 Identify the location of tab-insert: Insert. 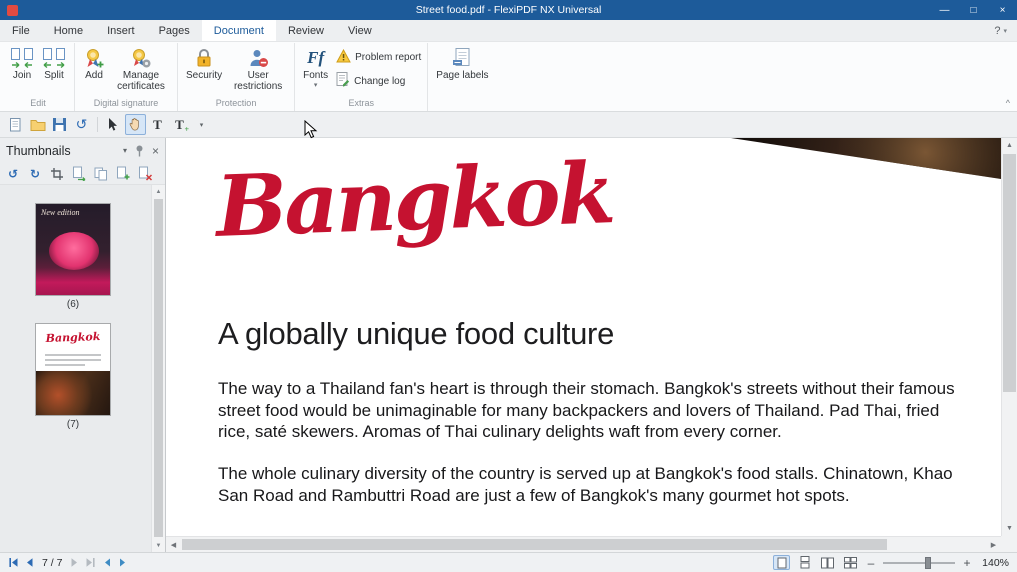
(121, 30).